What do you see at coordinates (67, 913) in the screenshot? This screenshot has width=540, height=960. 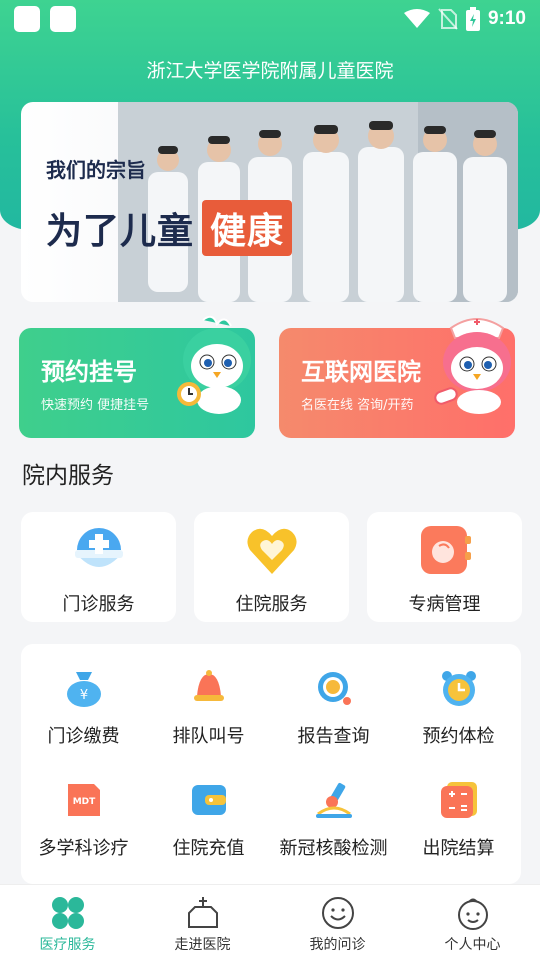 I see `medical-service-icon` at bounding box center [67, 913].